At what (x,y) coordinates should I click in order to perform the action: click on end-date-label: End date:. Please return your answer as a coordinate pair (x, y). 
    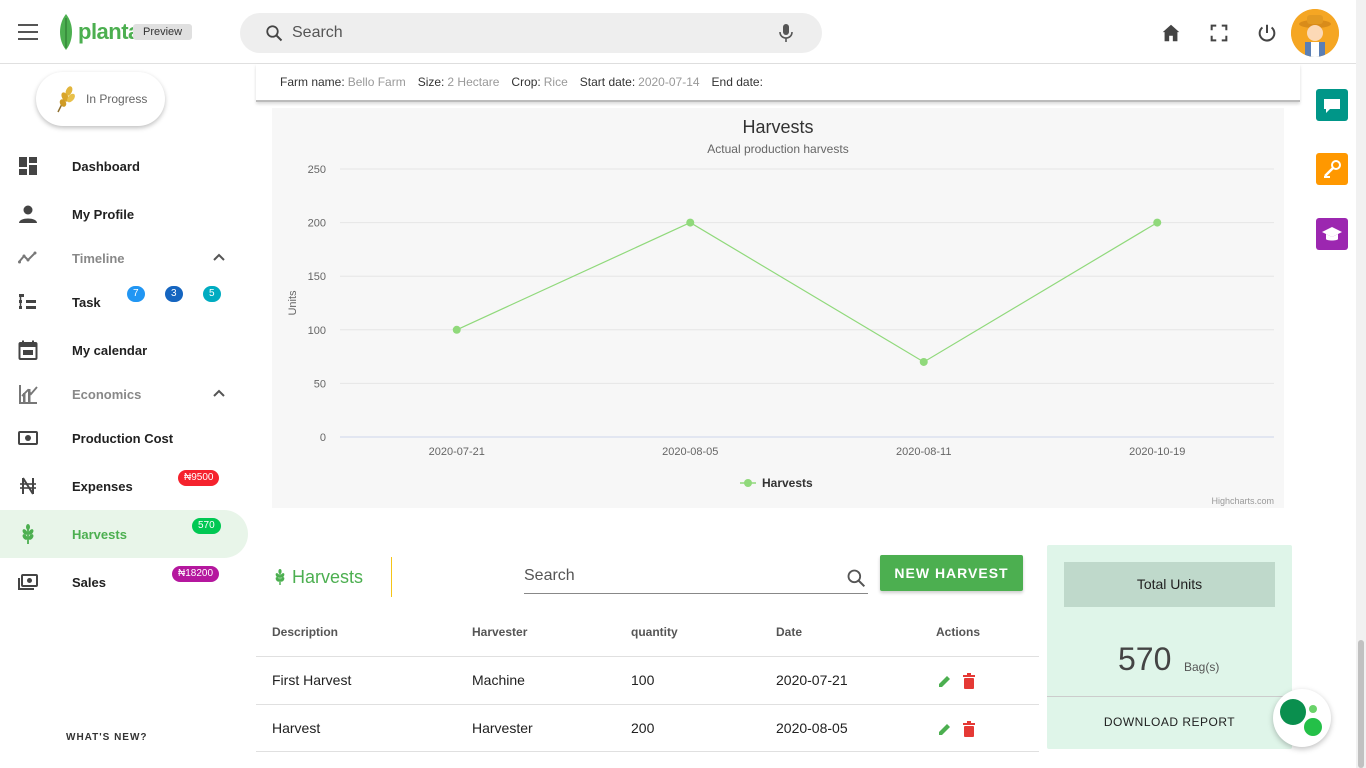
    Looking at the image, I should click on (737, 82).